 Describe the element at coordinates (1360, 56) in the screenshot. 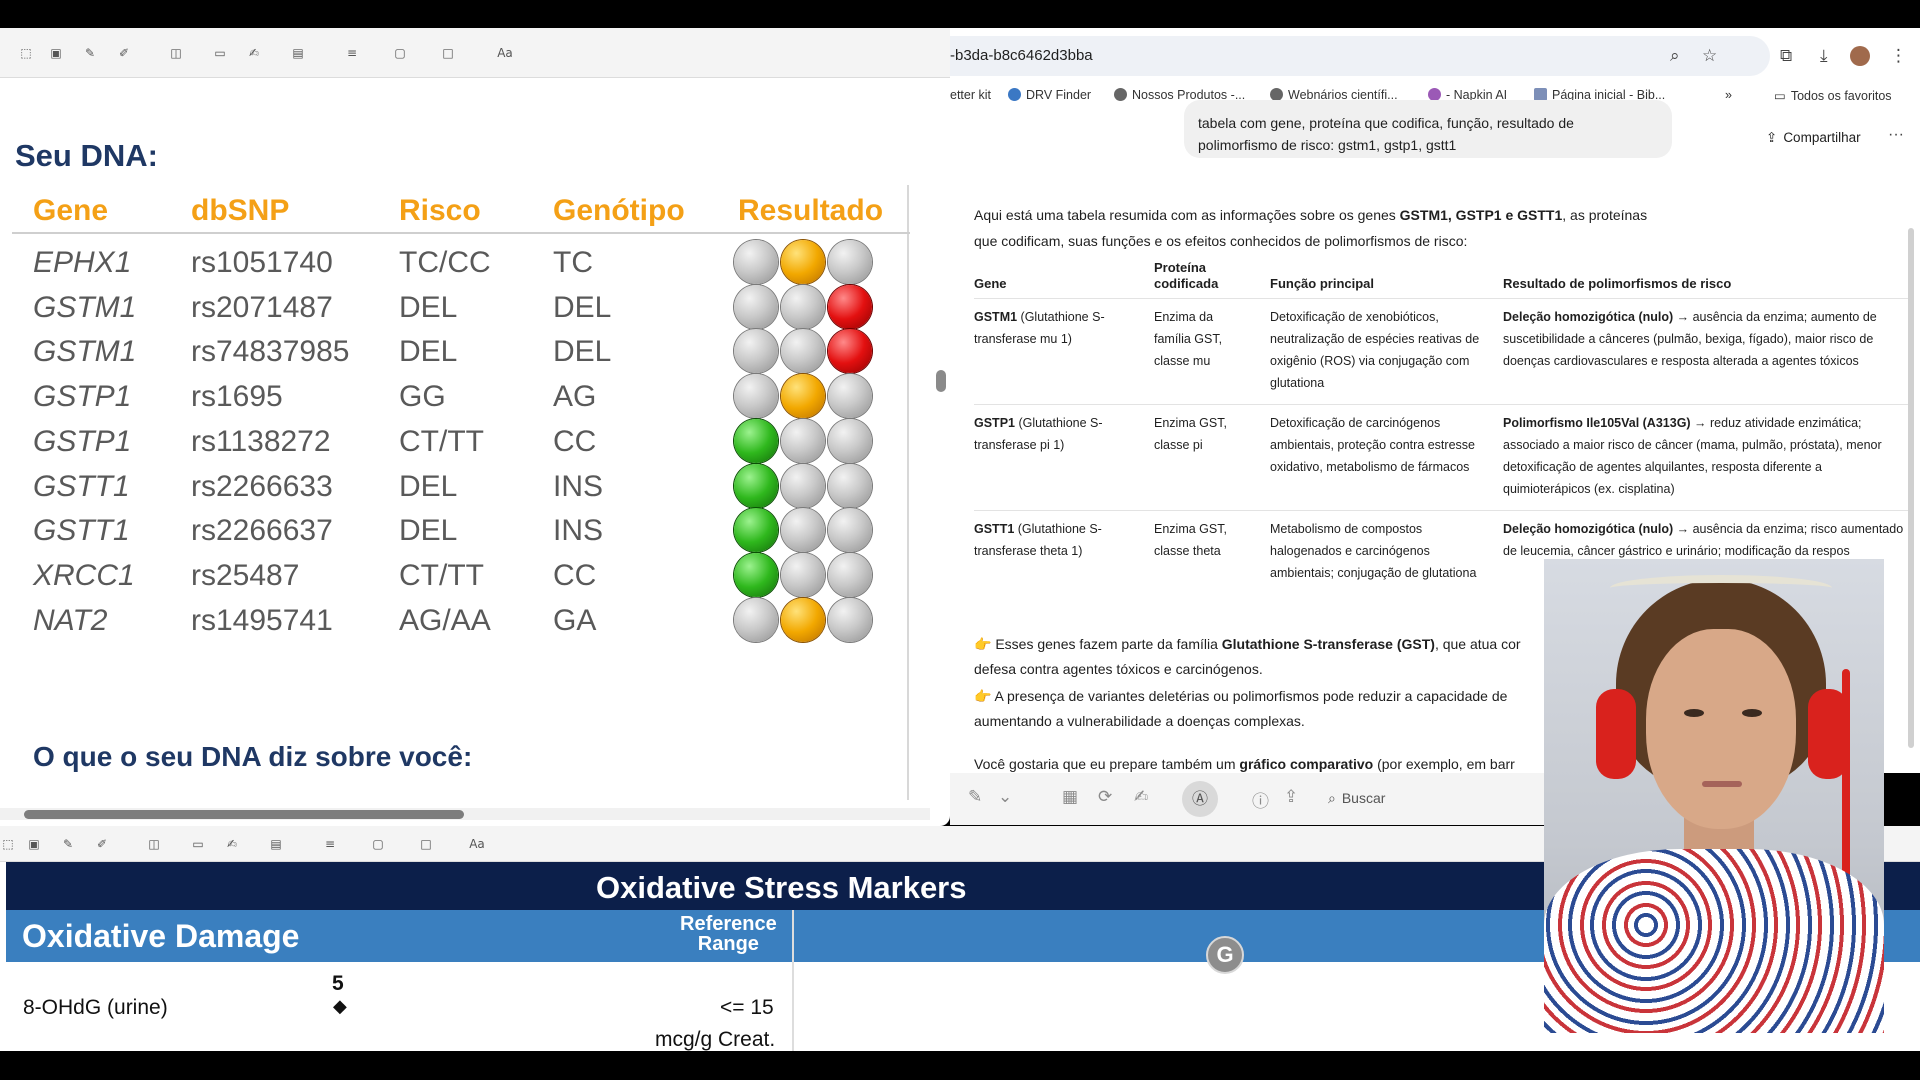

I see `address-bar: -b3da-b8c6462d3bba ⌕ ☆` at that location.